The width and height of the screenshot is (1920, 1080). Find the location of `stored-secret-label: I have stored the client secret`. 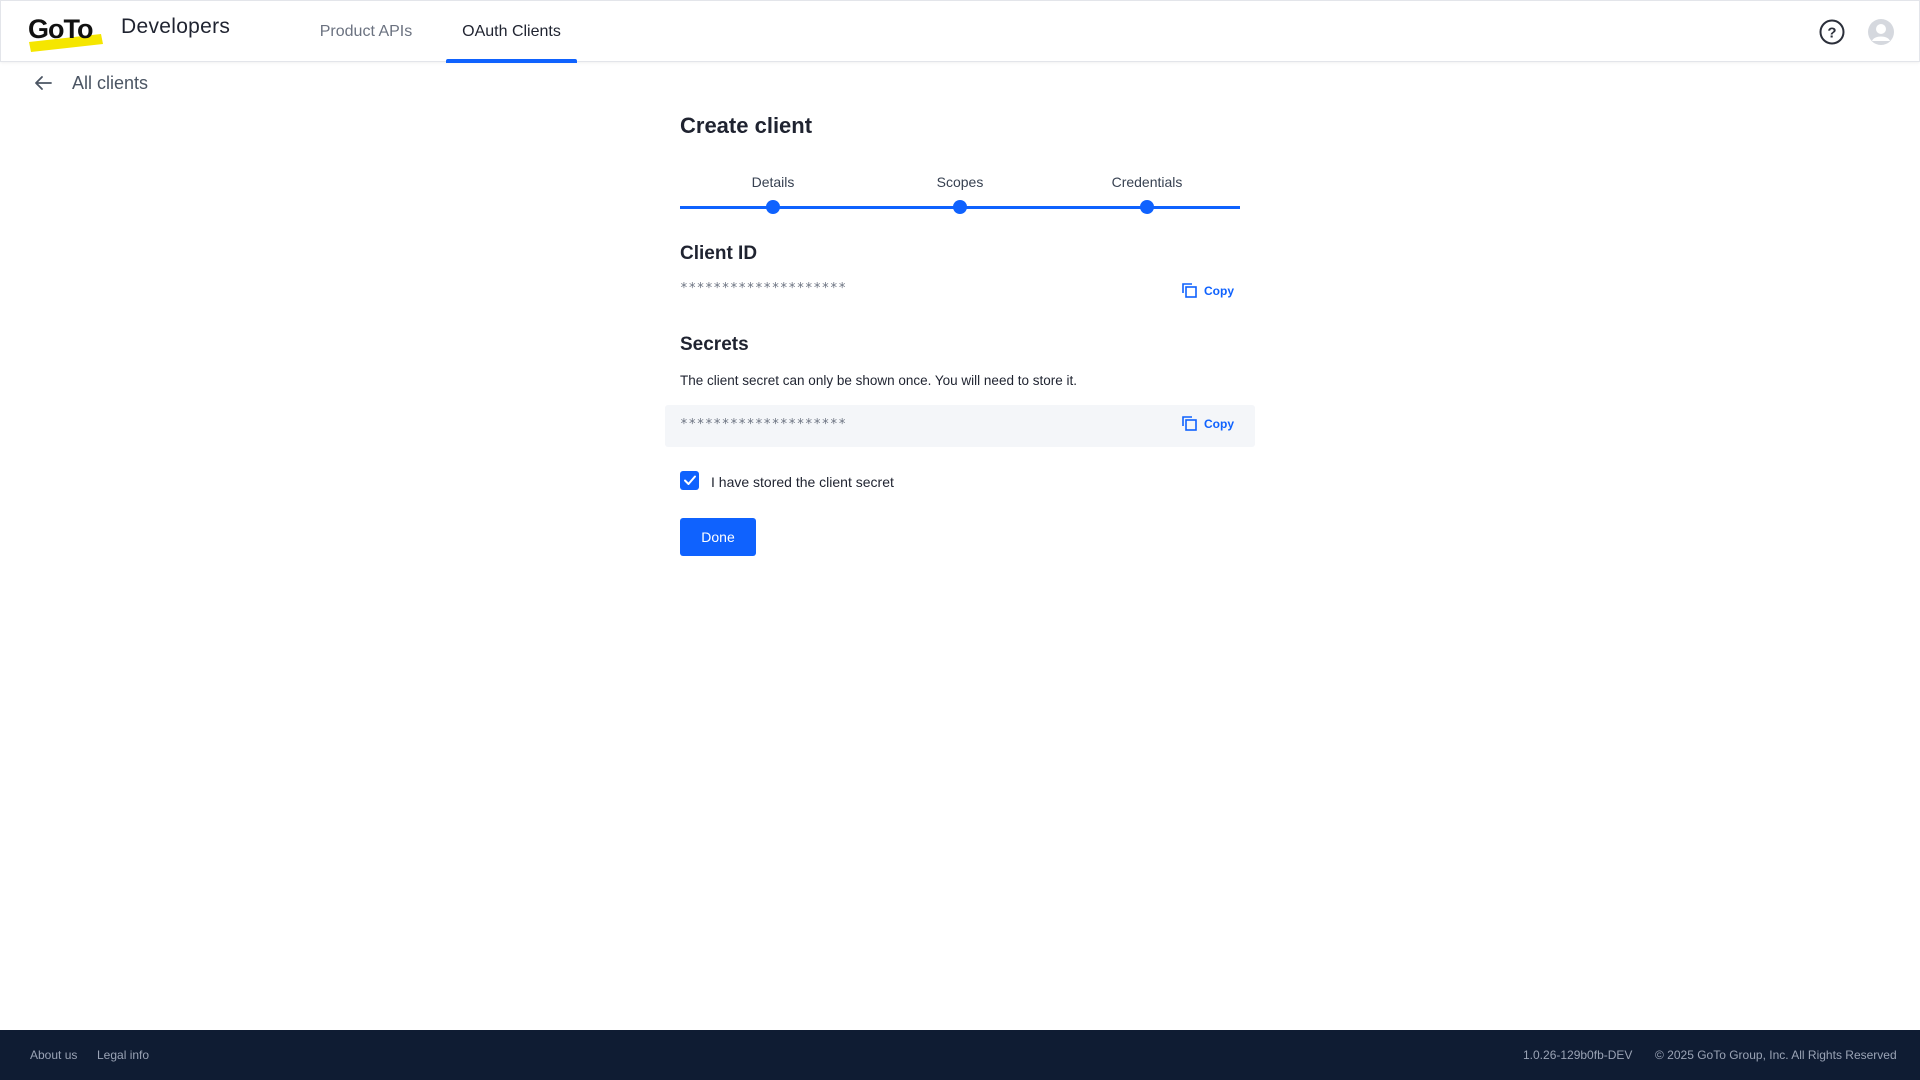

stored-secret-label: I have stored the client secret is located at coordinates (802, 482).